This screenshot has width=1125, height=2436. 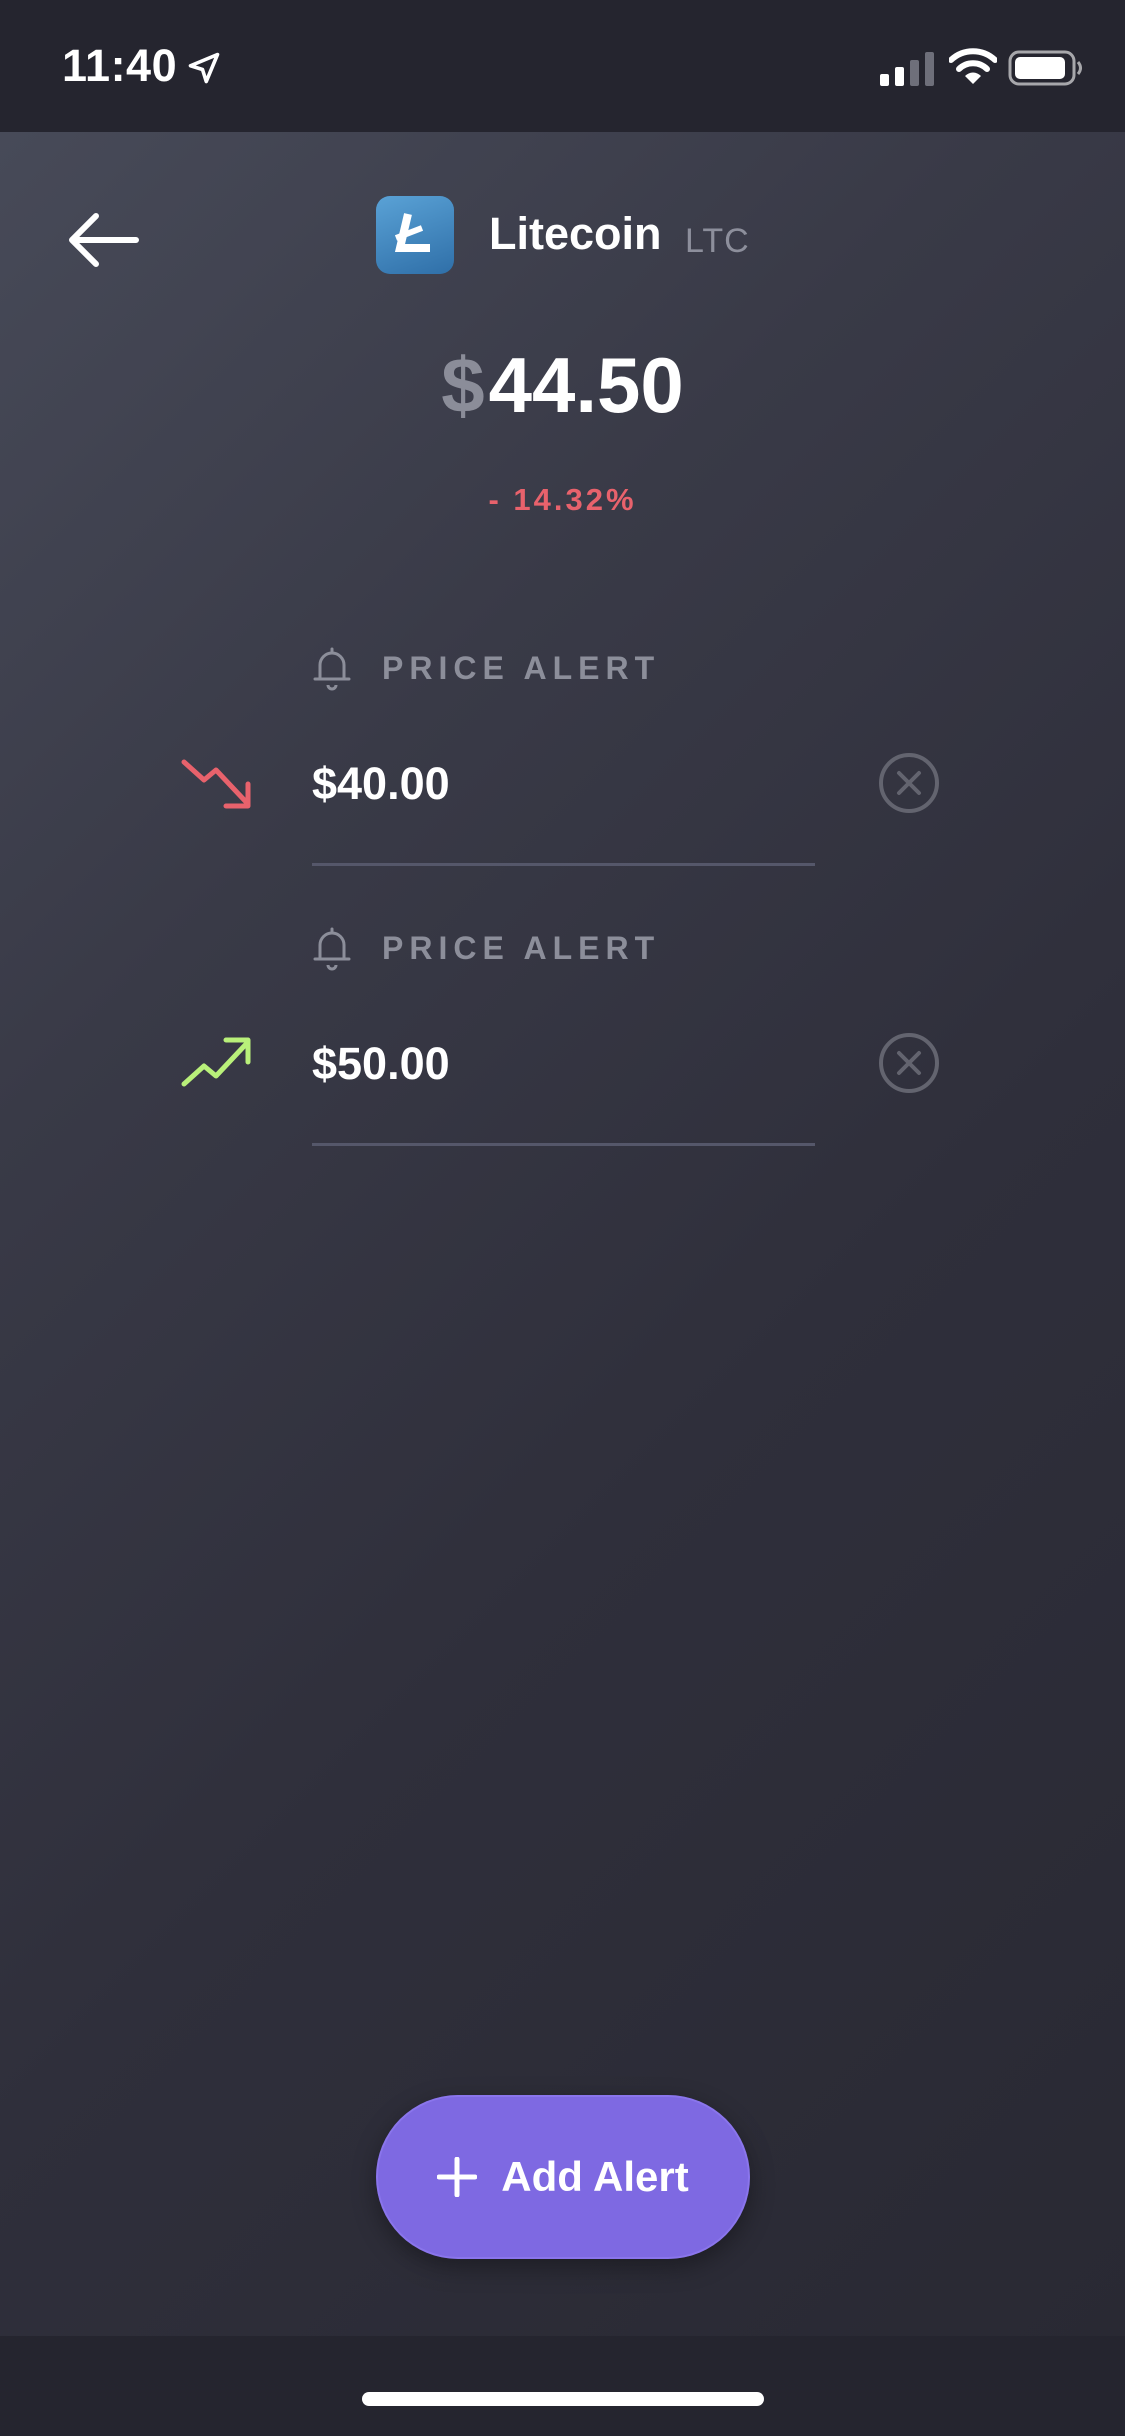 I want to click on back-arrow-icon, so click(x=104, y=240).